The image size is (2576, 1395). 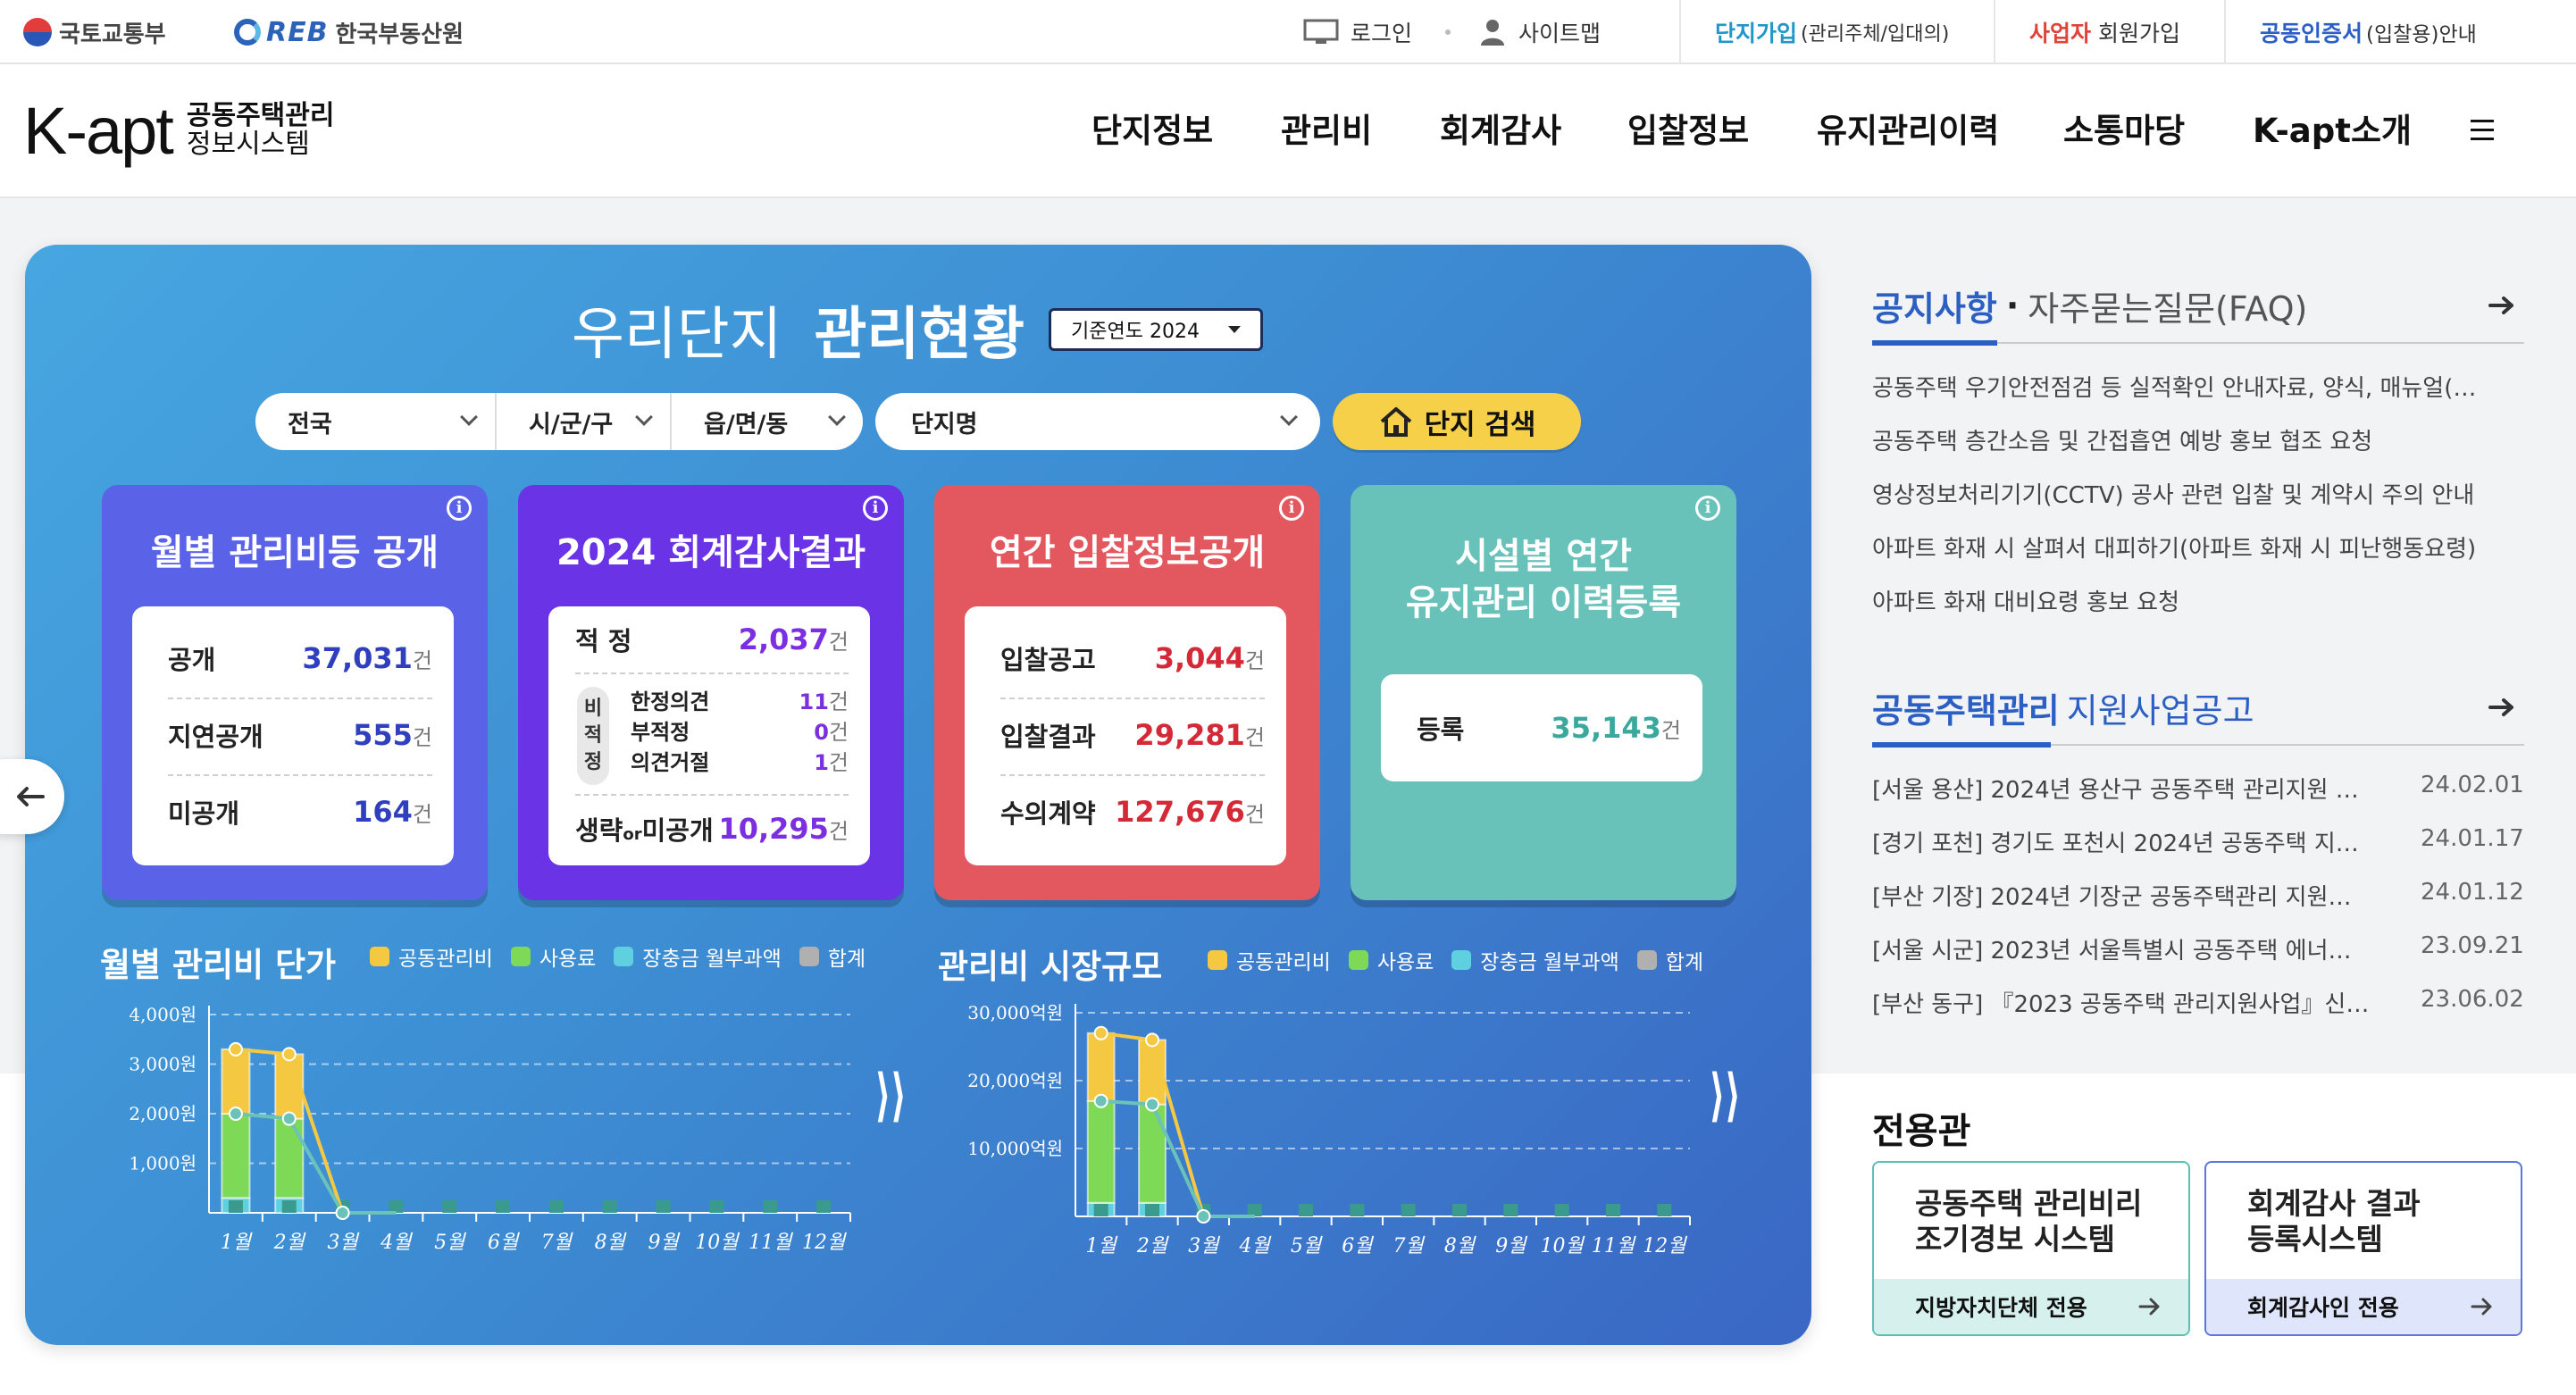 What do you see at coordinates (1757, 33) in the screenshot?
I see `join-complex-strong: 단지가입` at bounding box center [1757, 33].